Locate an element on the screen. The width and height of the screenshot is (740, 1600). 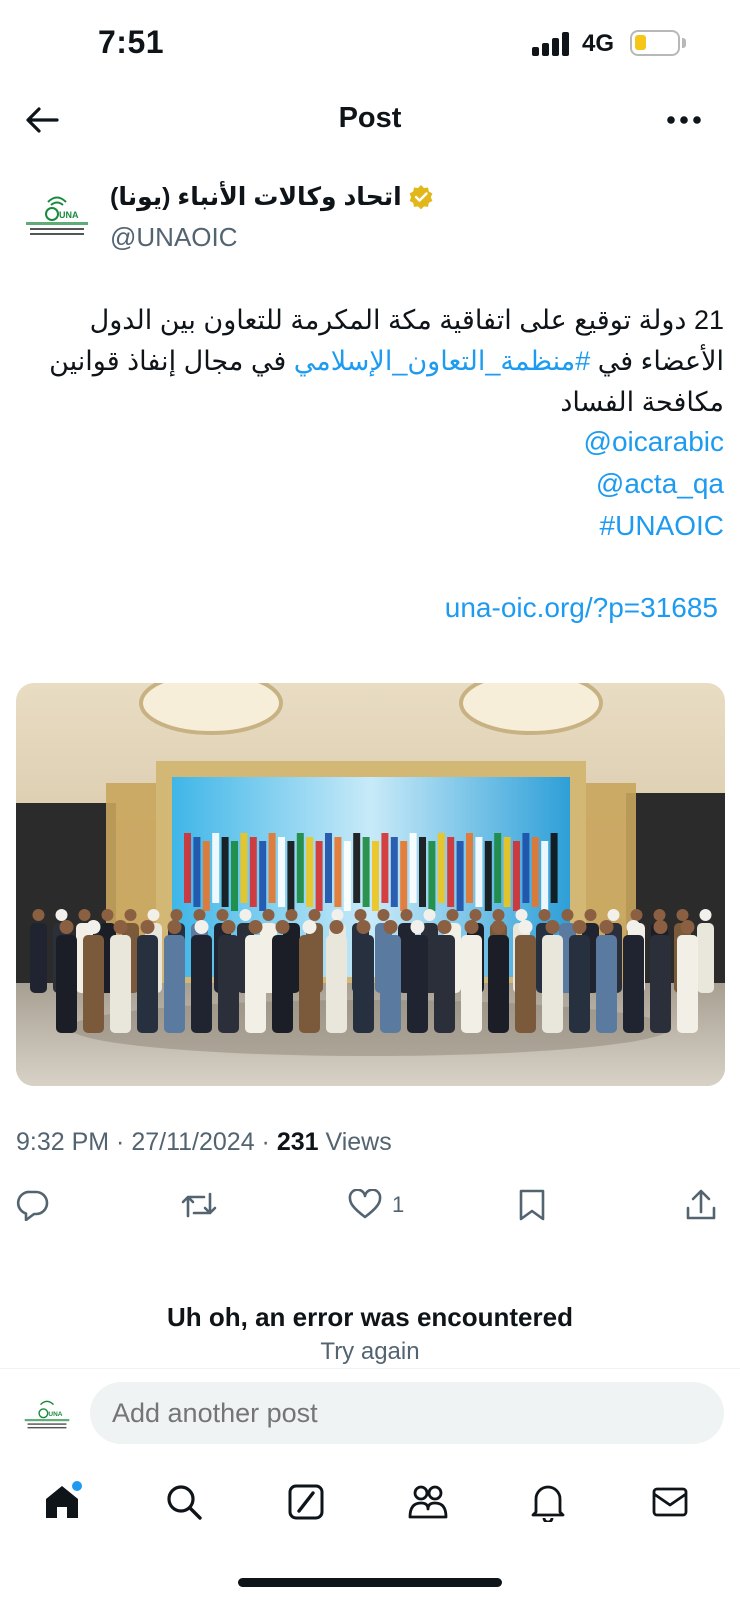
mail-icon is located at coordinates (670, 1502).